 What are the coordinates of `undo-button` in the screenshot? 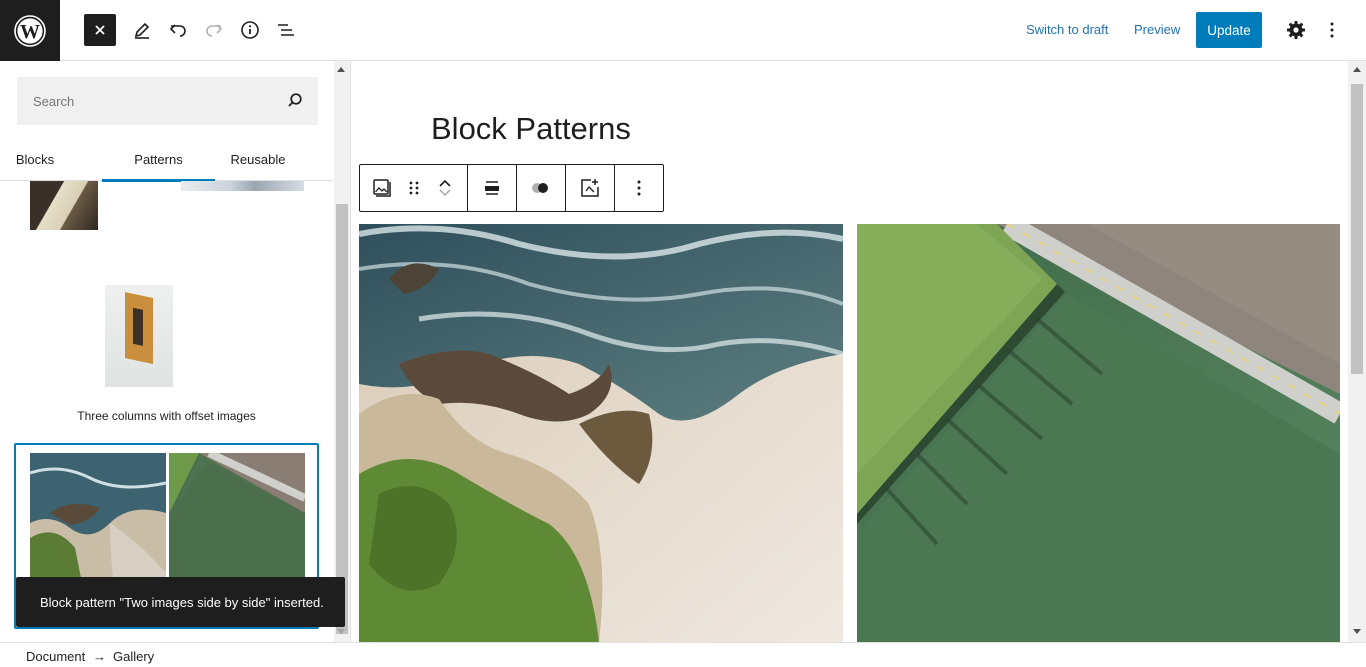 It's located at (178, 30).